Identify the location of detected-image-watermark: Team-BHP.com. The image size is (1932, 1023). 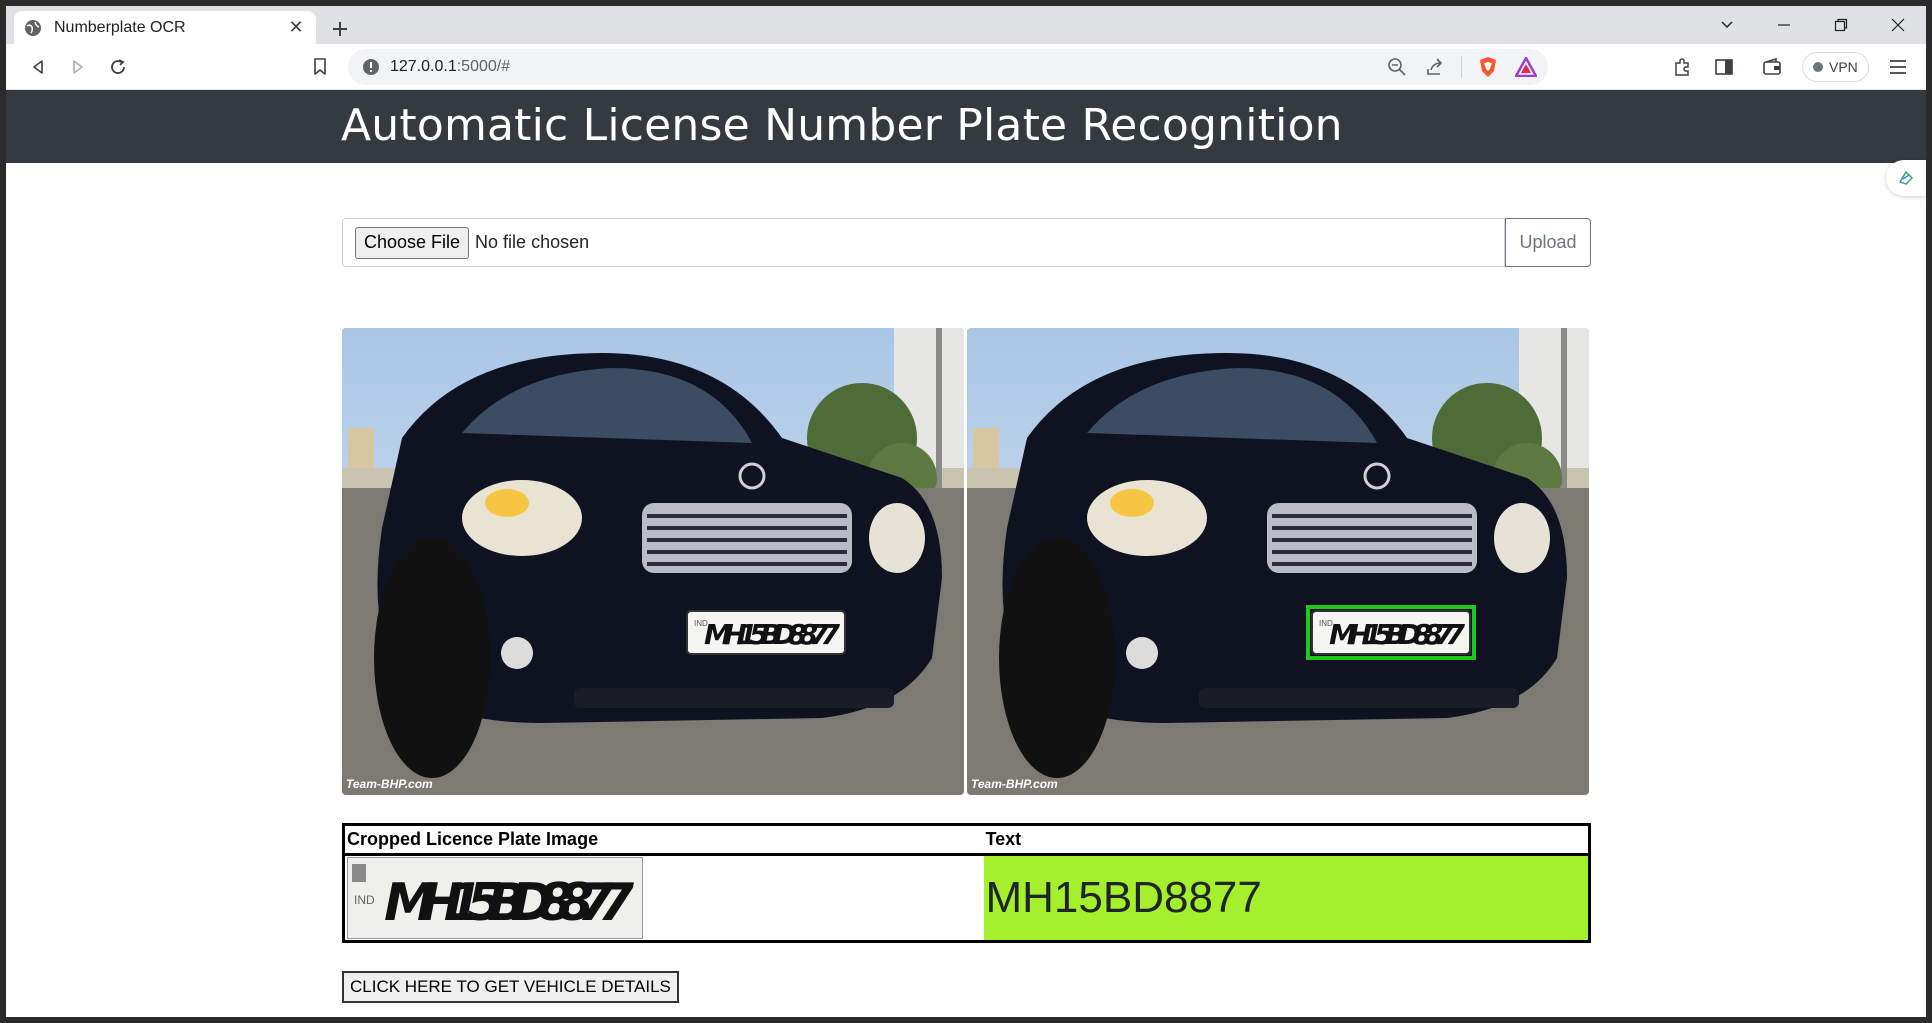
(1014, 784).